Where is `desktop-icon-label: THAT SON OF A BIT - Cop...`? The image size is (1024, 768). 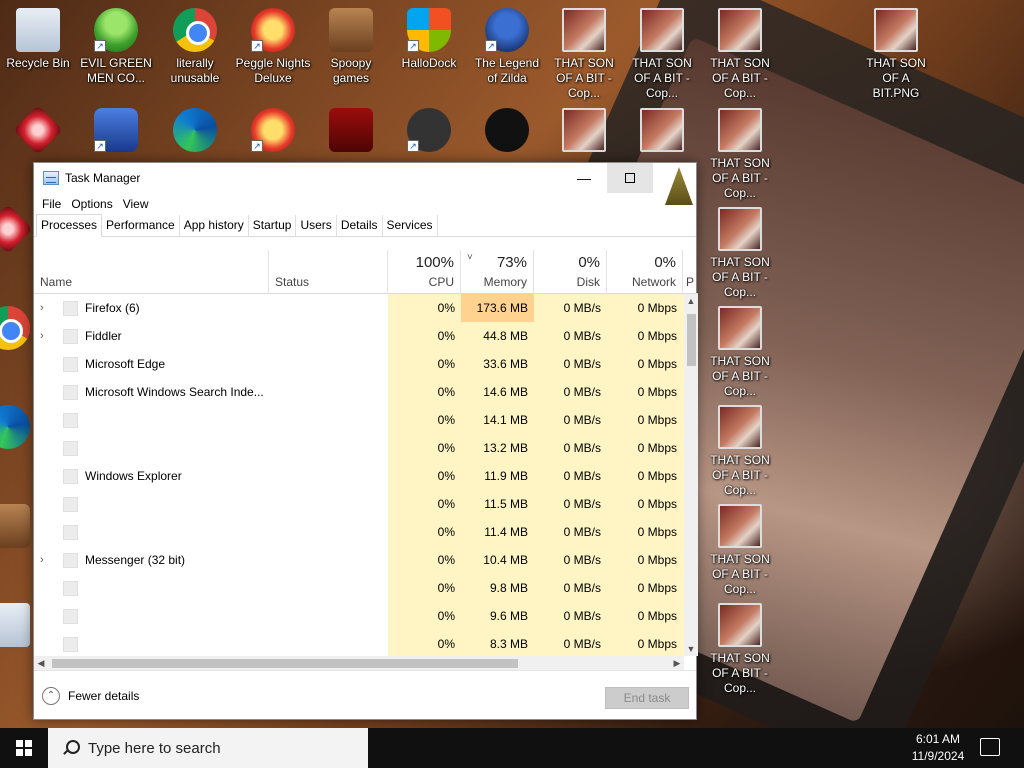
desktop-icon-label: THAT SON OF A BIT - Cop... is located at coordinates (740, 178).